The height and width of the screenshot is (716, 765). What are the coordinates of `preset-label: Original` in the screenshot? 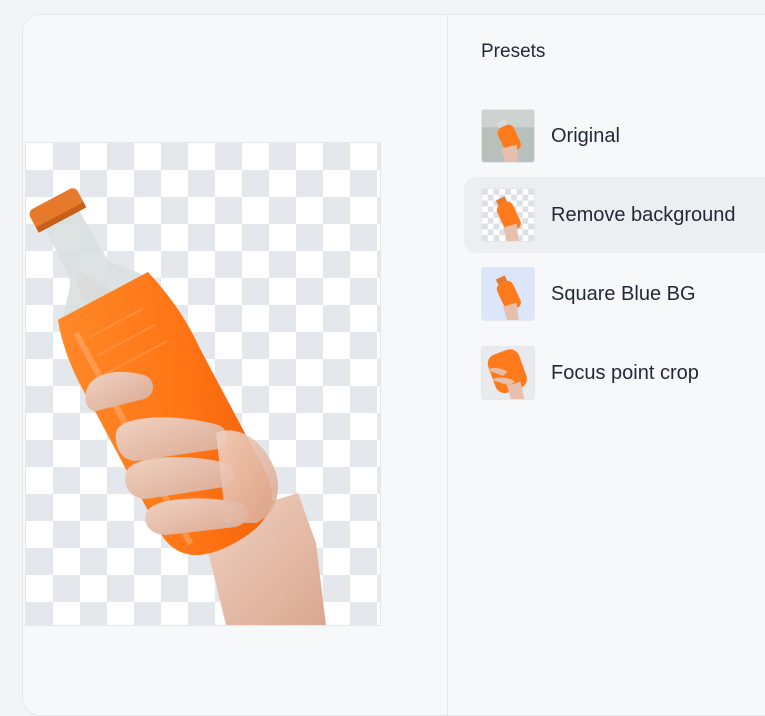 It's located at (585, 135).